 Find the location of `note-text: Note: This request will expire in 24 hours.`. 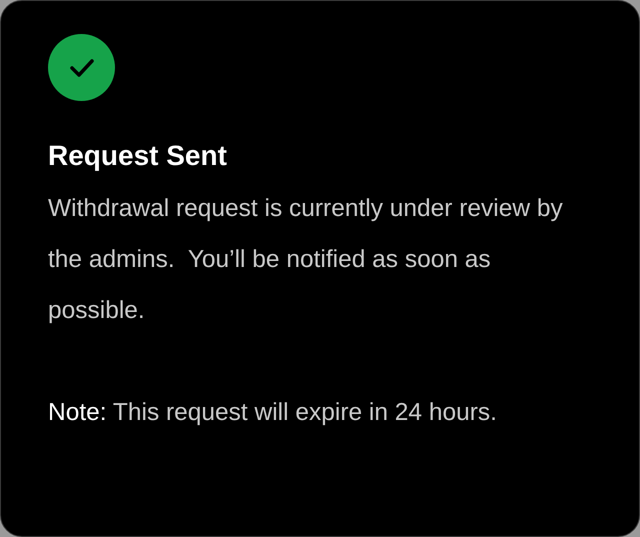

note-text: Note: This request will expire in 24 hours. is located at coordinates (273, 413).